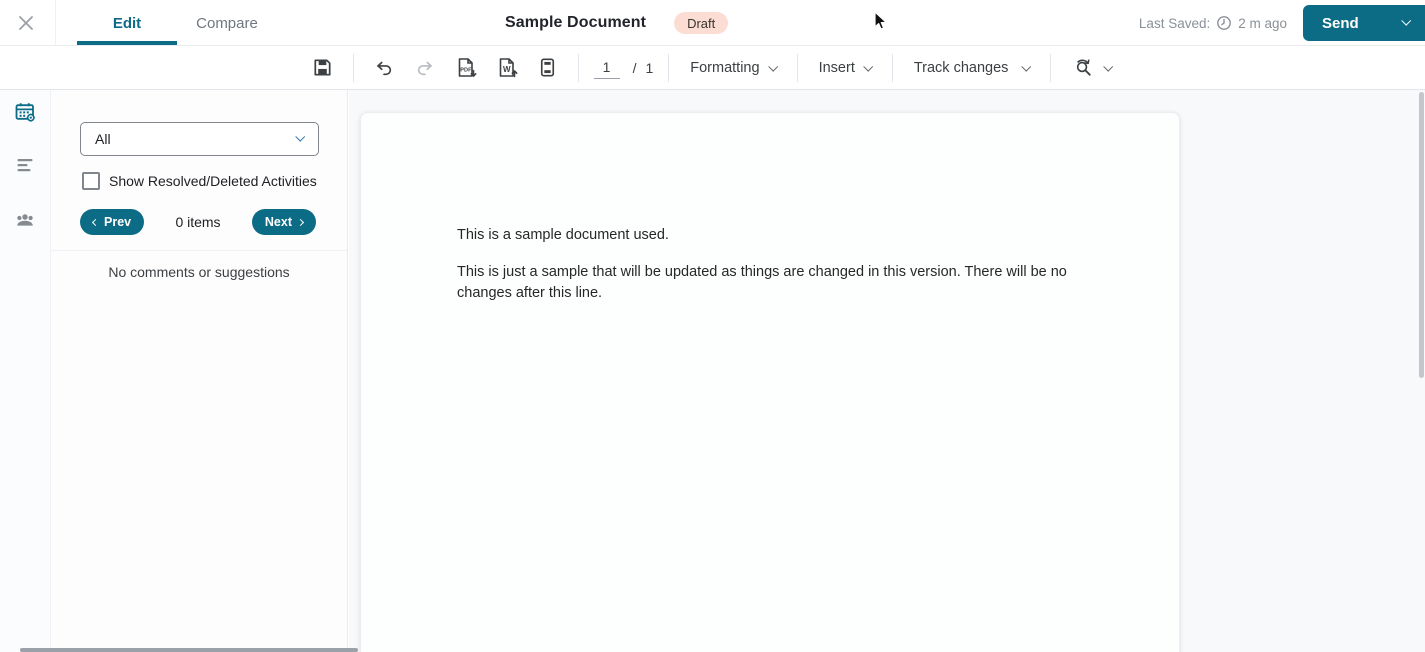 The width and height of the screenshot is (1425, 652). I want to click on items-count: 0 items, so click(198, 222).